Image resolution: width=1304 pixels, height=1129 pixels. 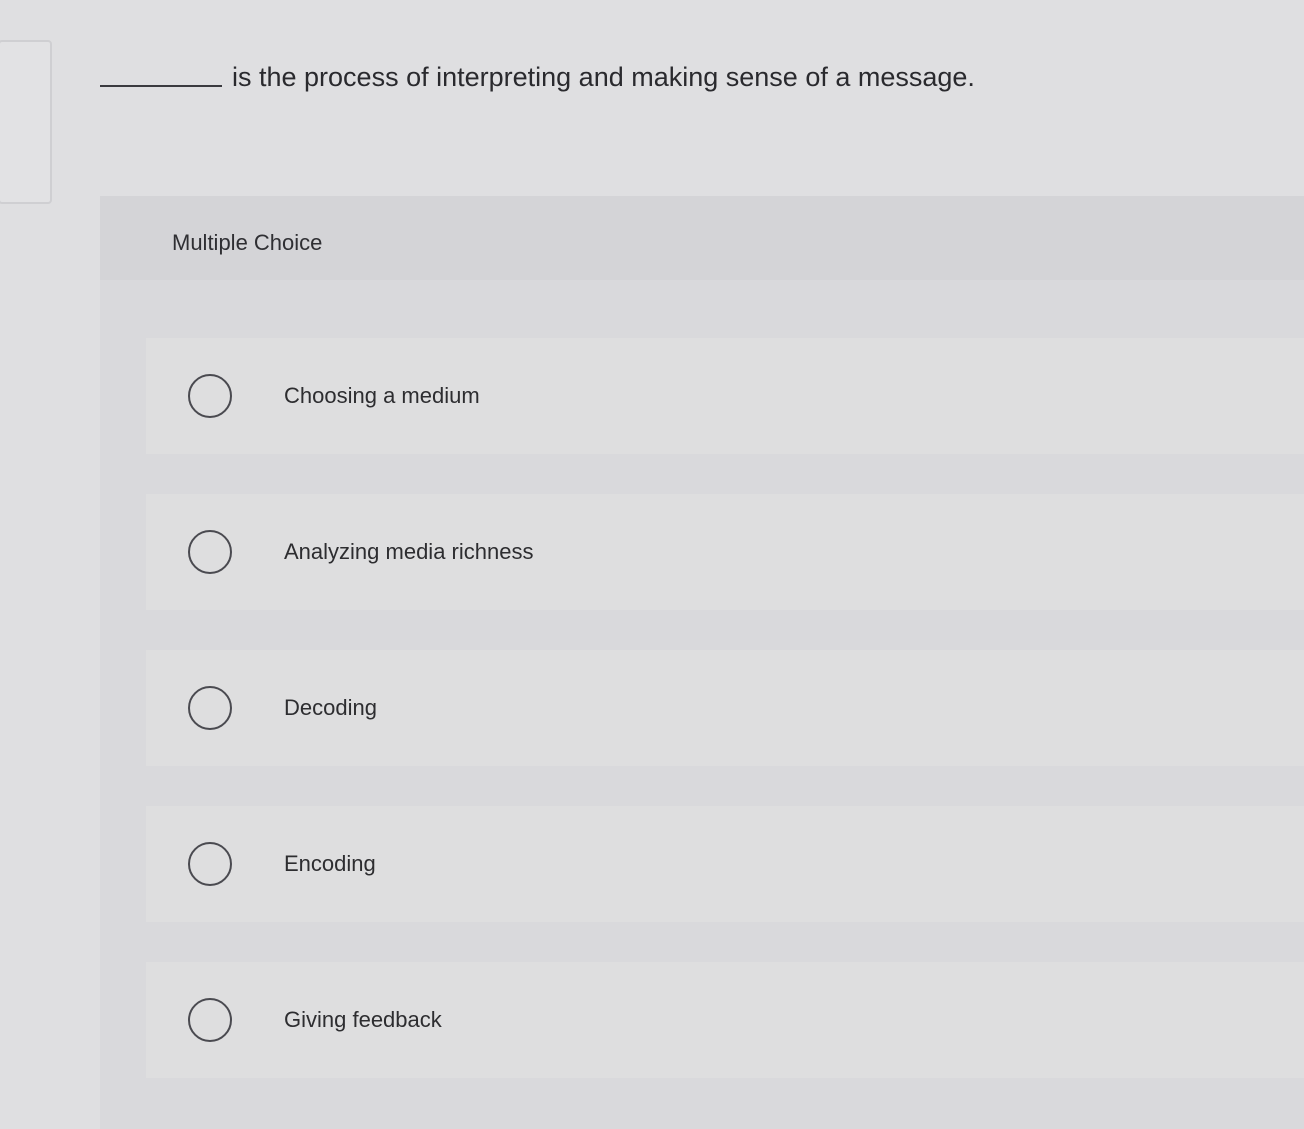 What do you see at coordinates (161, 86) in the screenshot?
I see `answer-blank` at bounding box center [161, 86].